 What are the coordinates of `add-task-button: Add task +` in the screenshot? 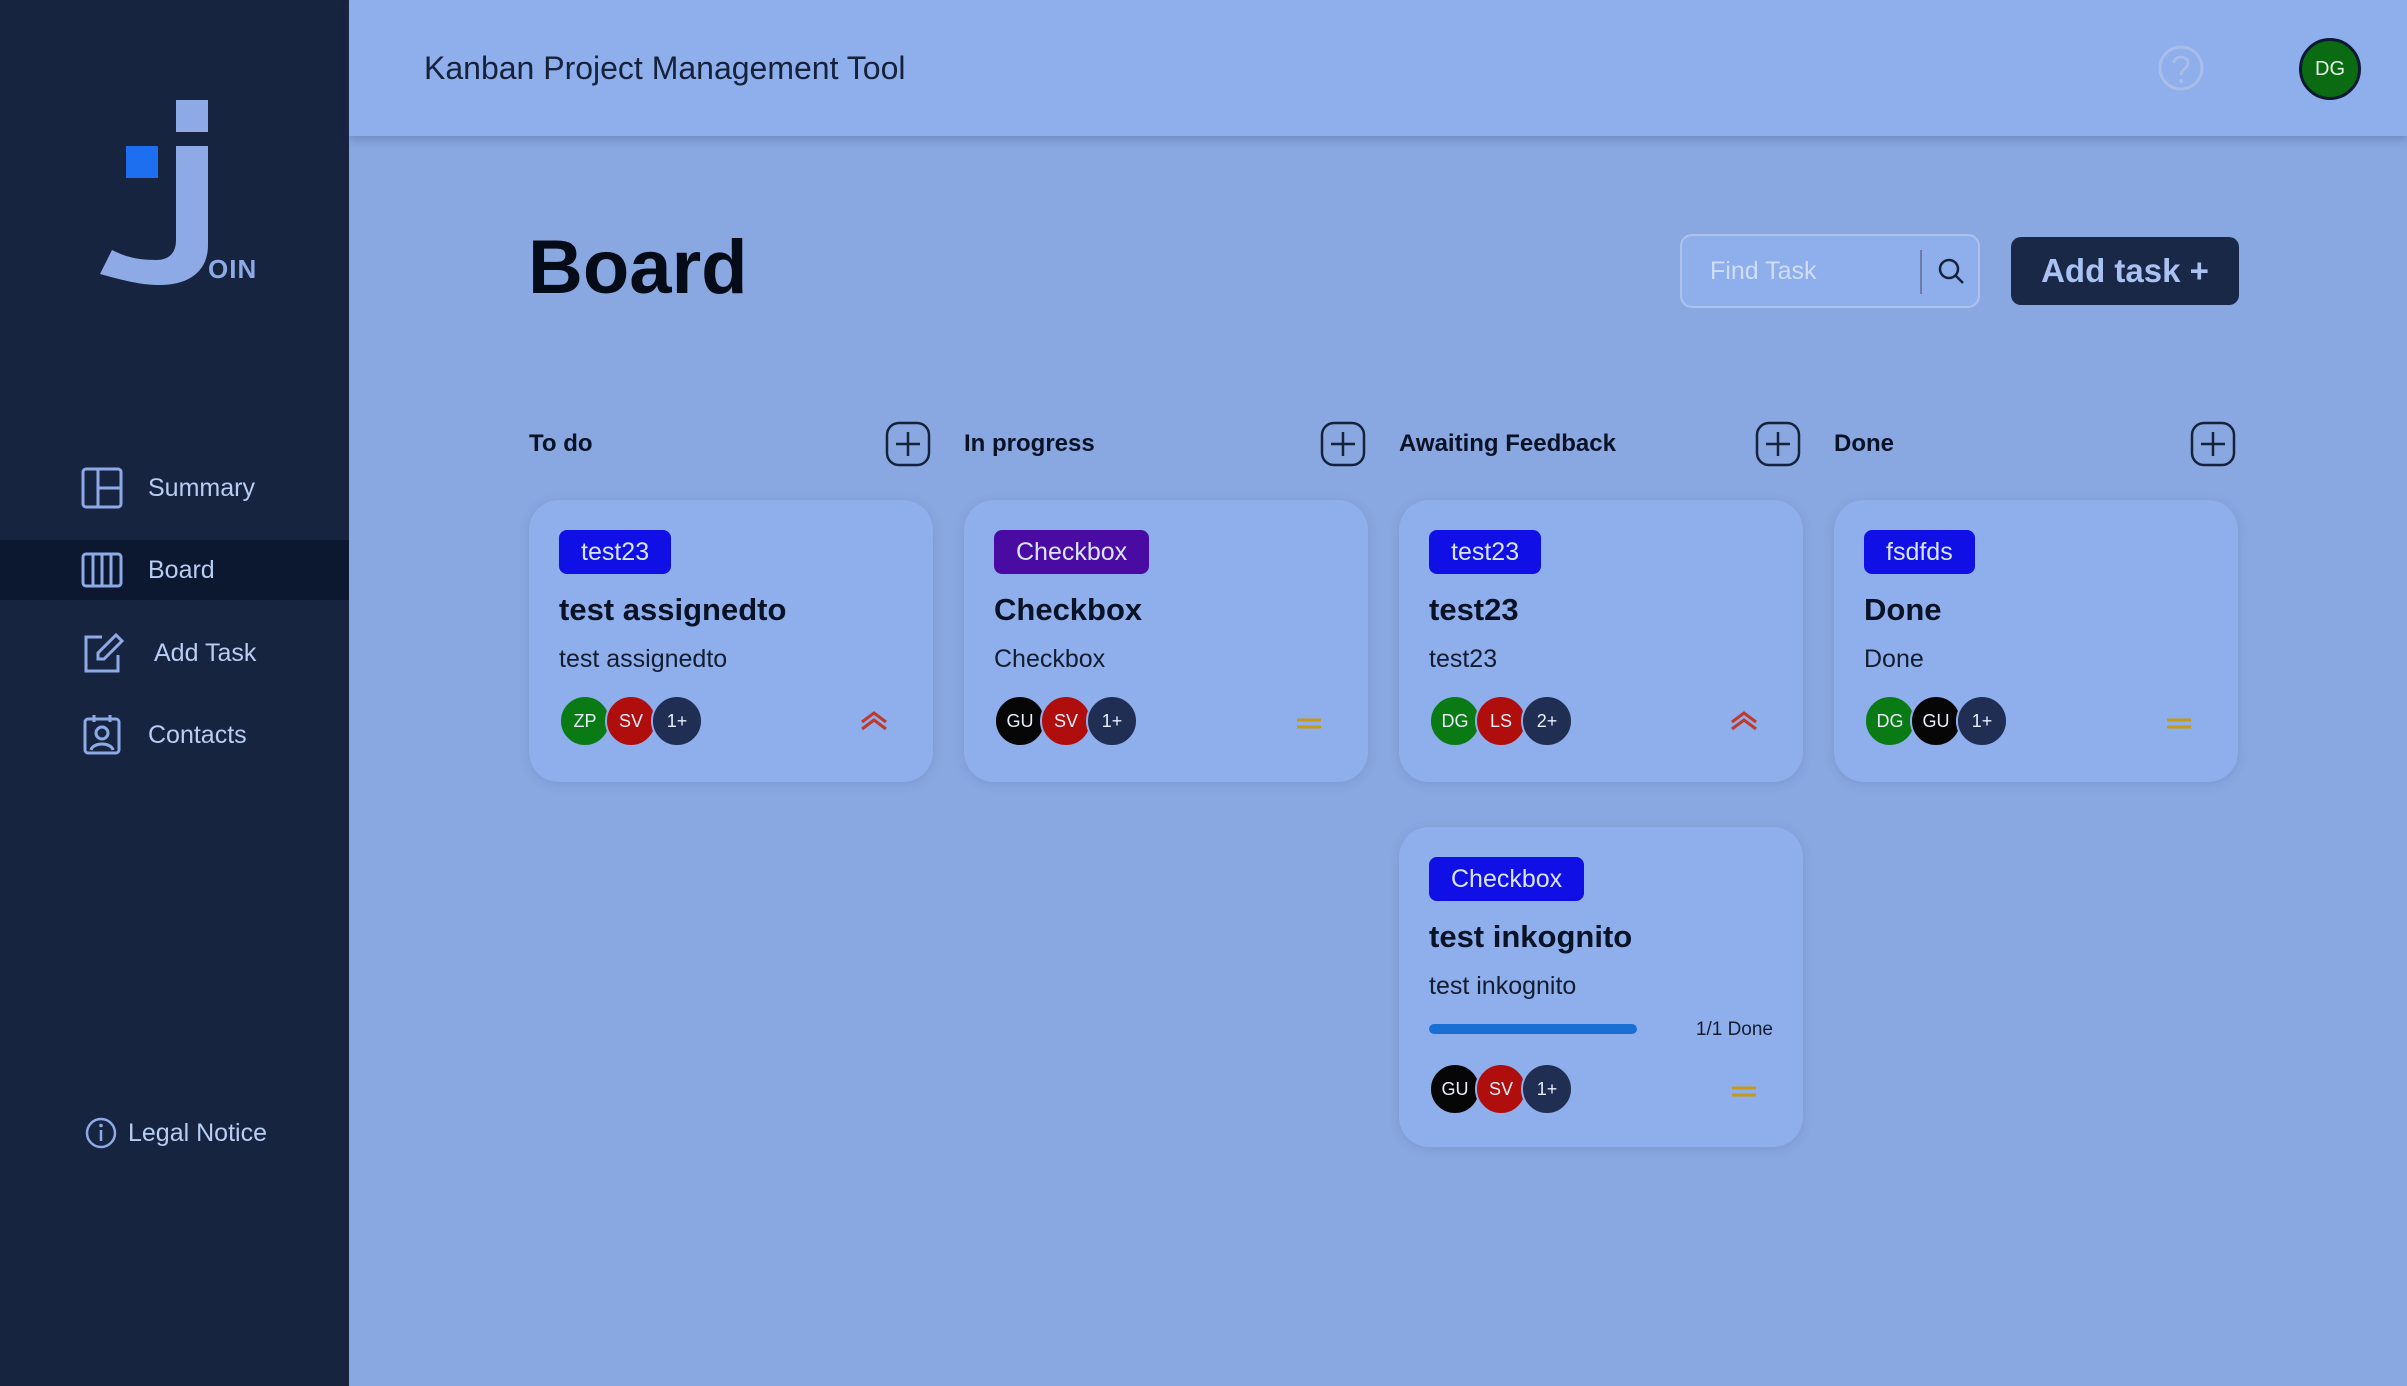 It's located at (2125, 271).